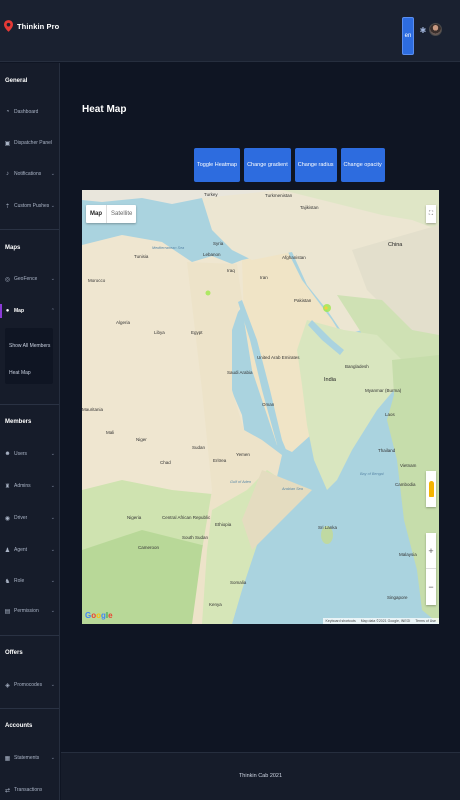 The image size is (460, 800). I want to click on map-label-morocco: Morocco, so click(97, 280).